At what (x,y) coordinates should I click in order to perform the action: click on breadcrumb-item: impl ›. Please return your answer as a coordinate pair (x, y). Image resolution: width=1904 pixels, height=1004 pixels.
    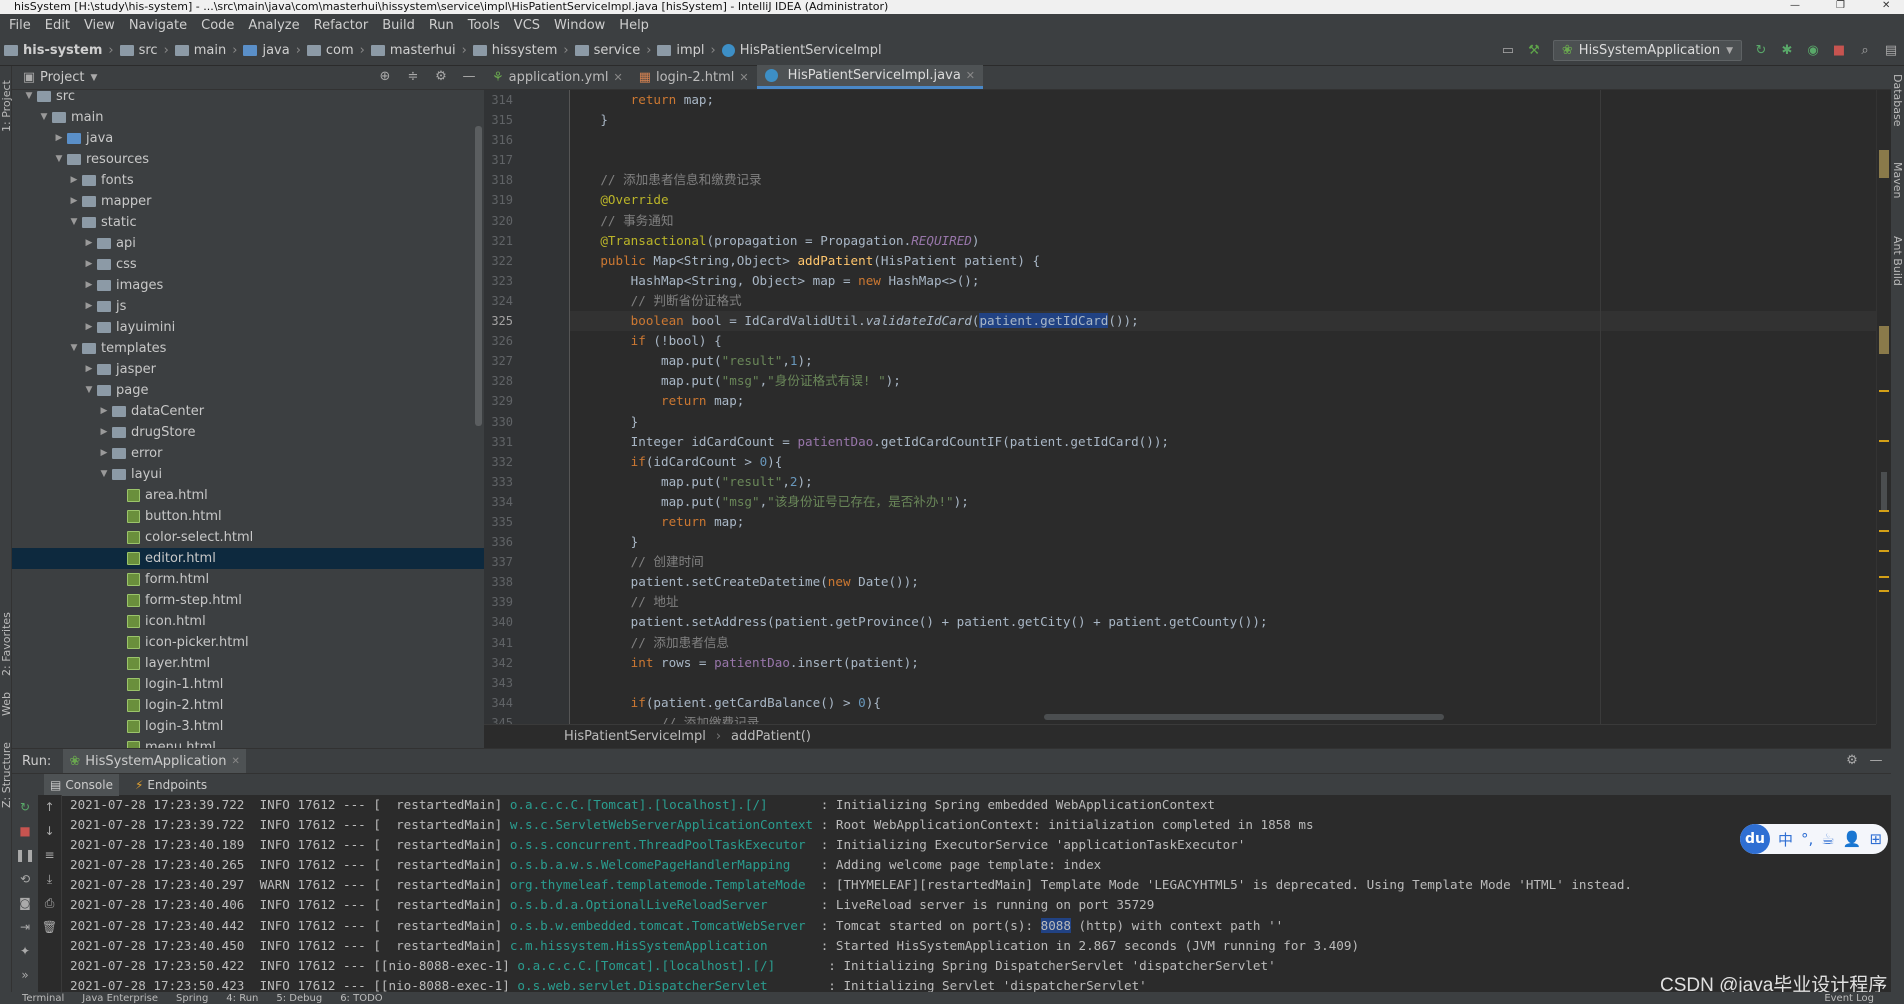
    Looking at the image, I should click on (686, 50).